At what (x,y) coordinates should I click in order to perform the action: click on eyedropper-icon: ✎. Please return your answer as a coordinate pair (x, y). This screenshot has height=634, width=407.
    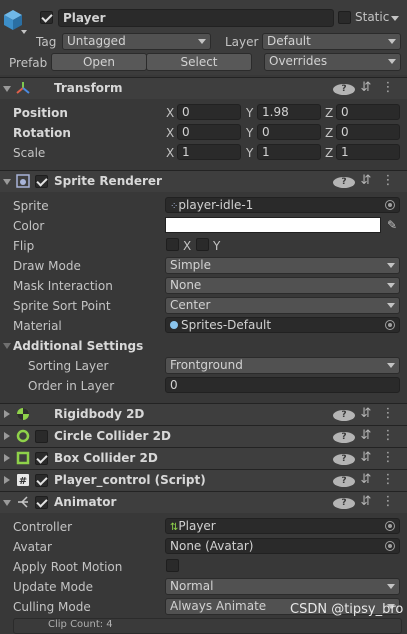
    Looking at the image, I should click on (392, 225).